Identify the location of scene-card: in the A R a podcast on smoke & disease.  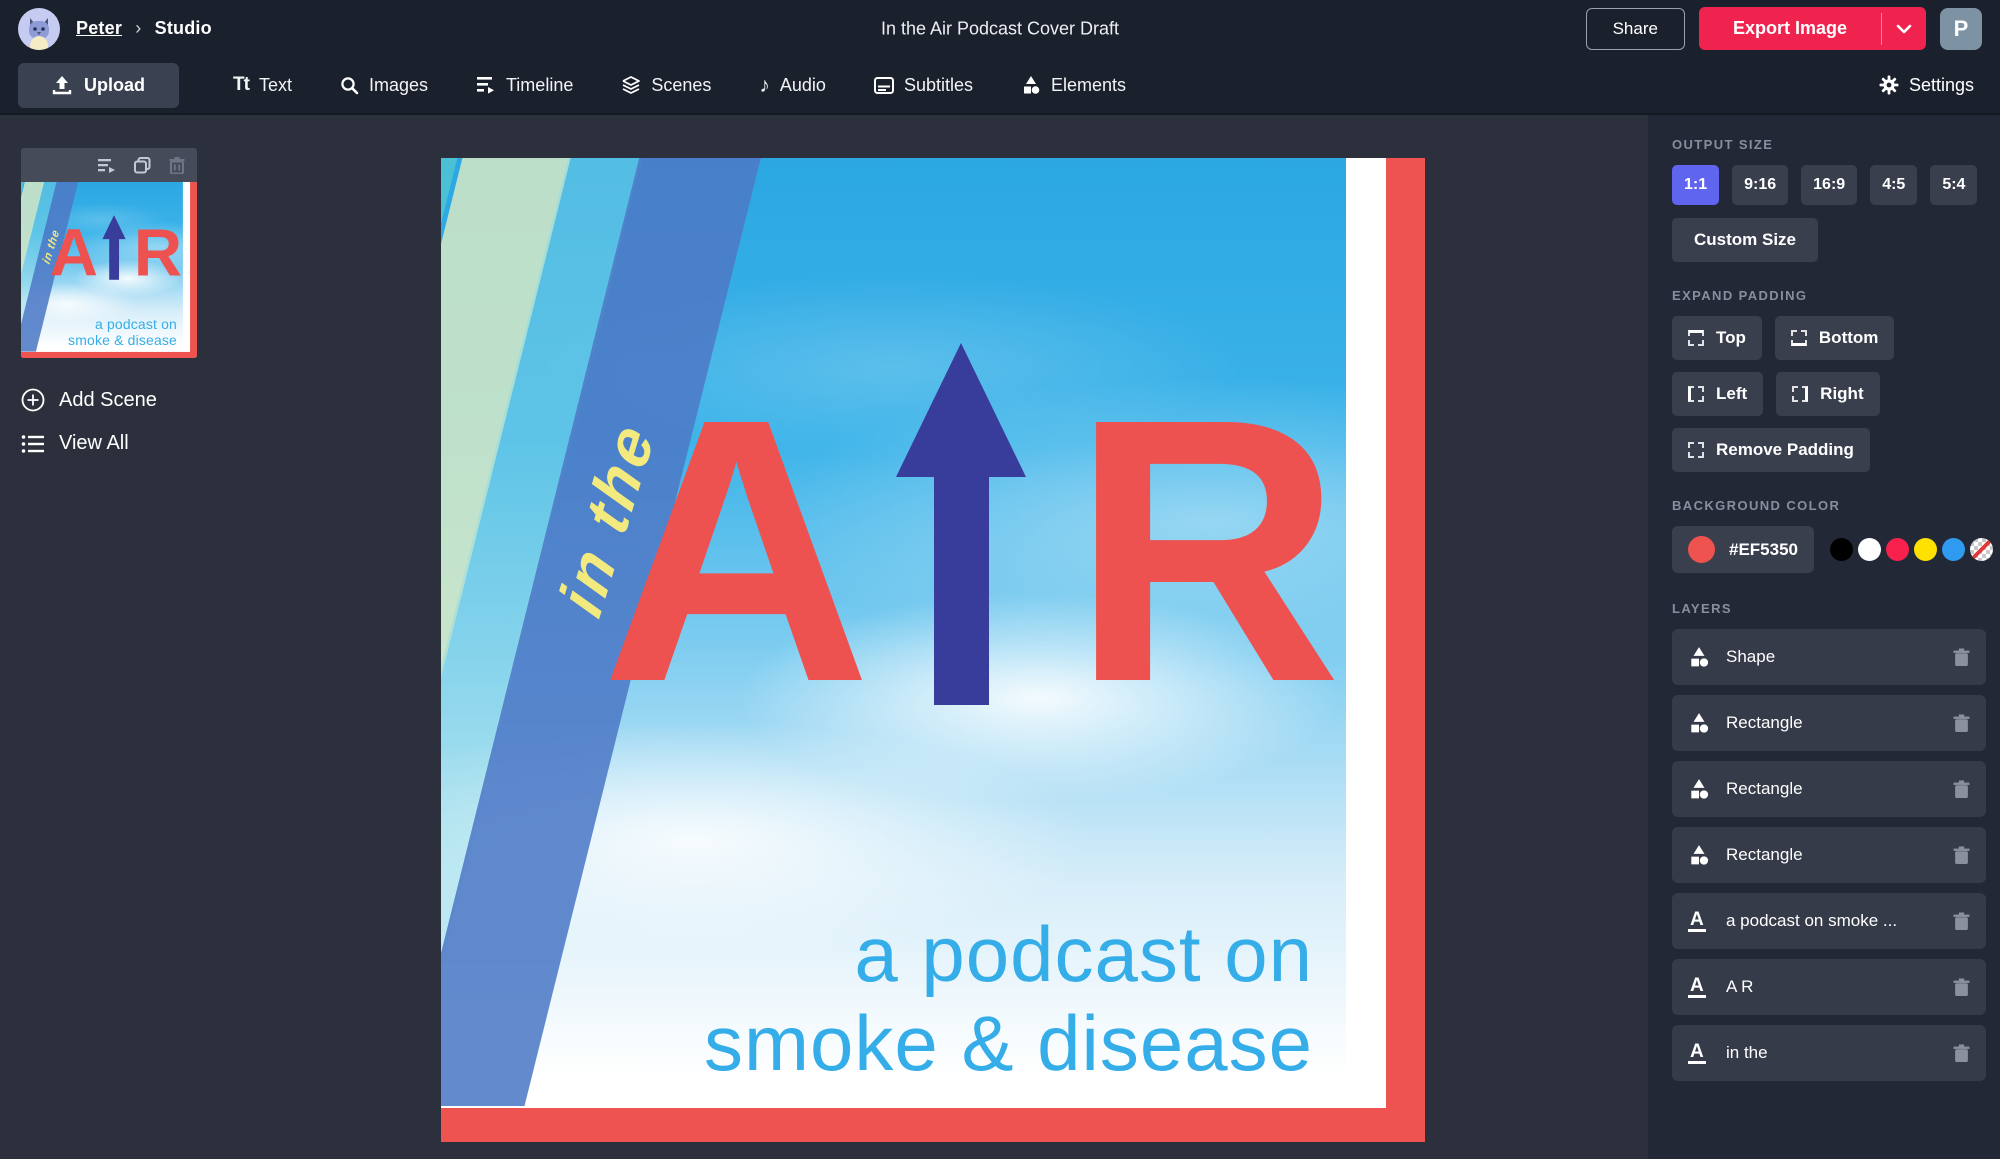
(109, 253).